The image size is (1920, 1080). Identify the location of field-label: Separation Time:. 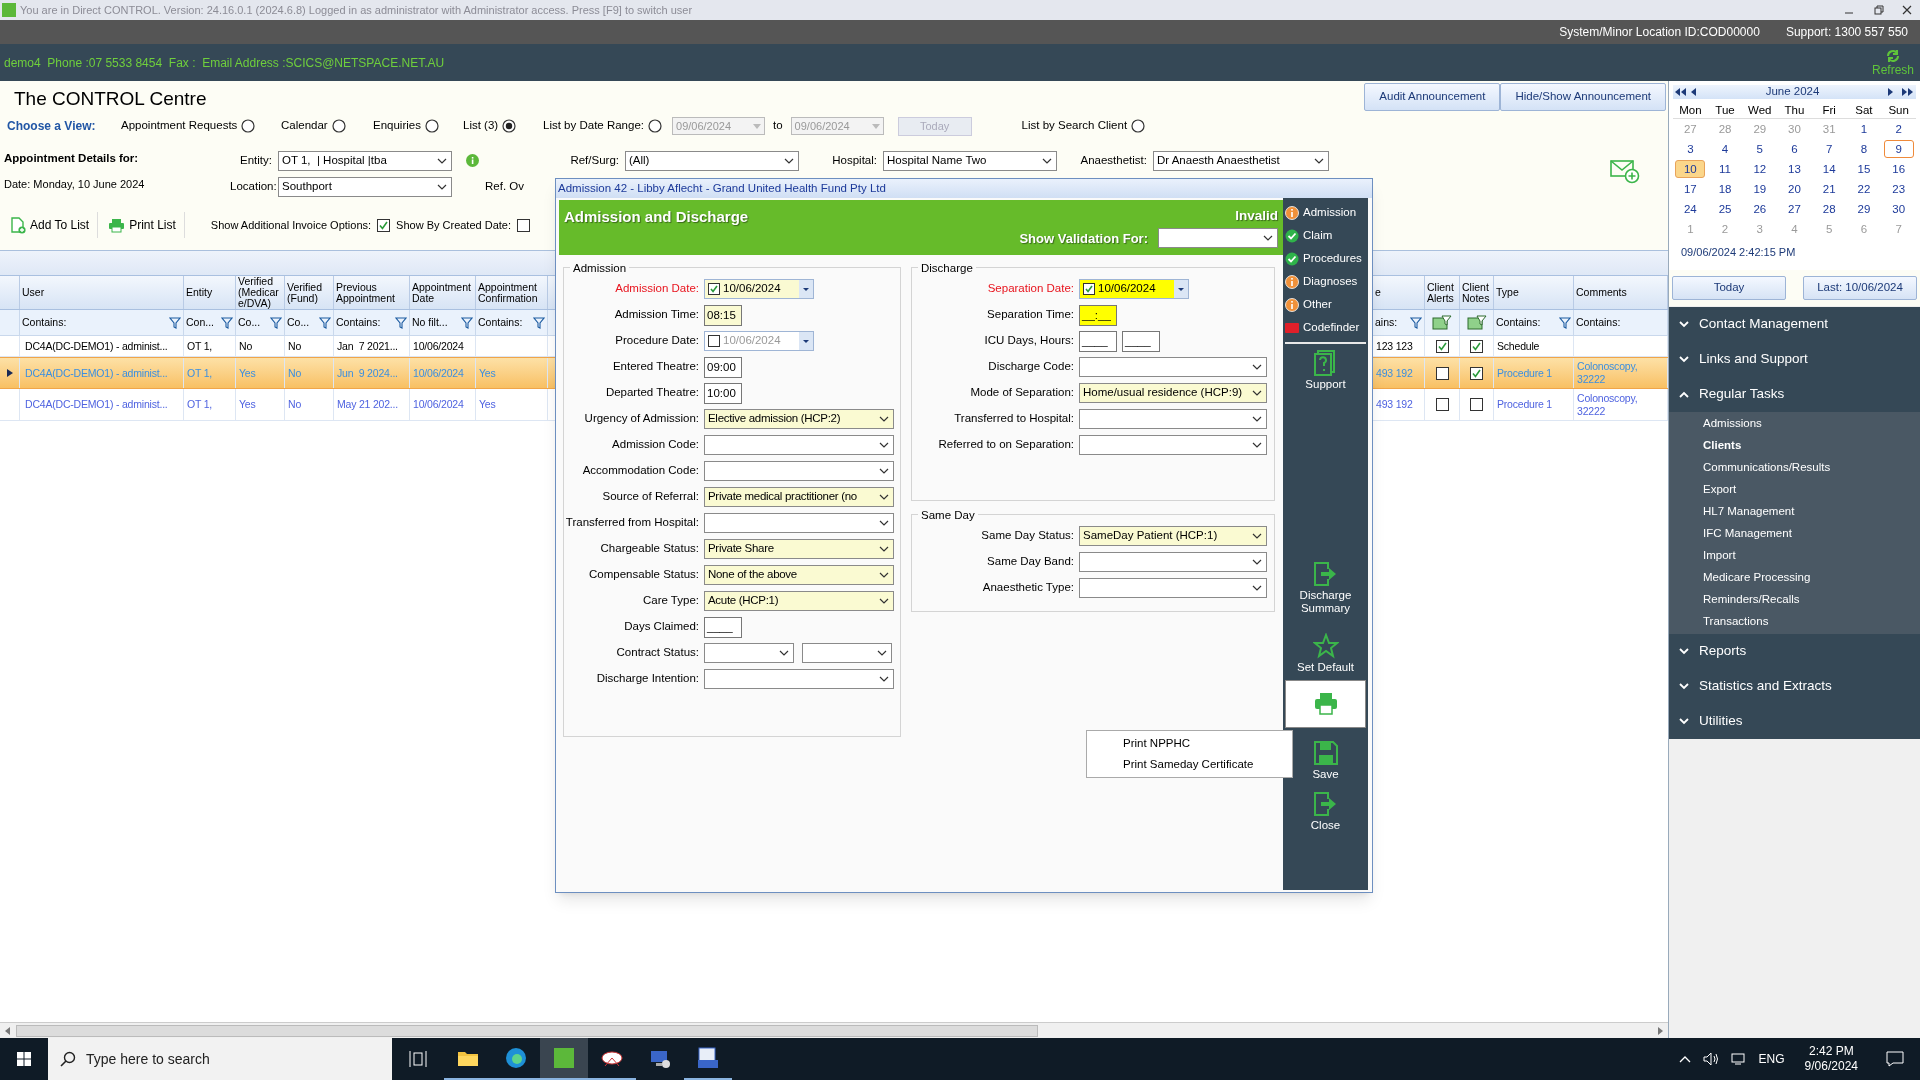
(1030, 315).